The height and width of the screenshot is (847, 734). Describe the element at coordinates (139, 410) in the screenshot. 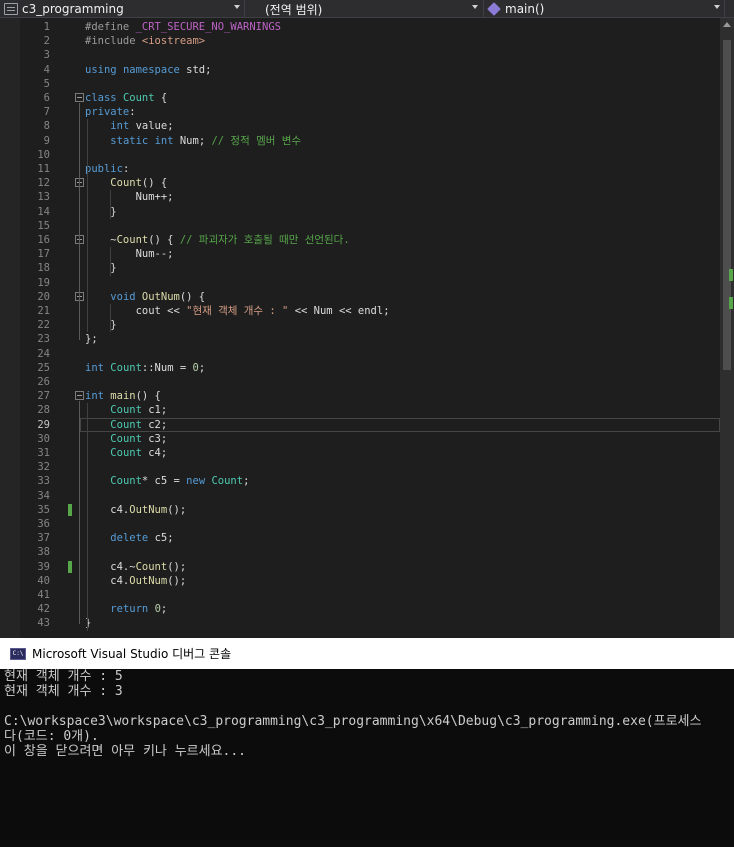

I see `code-text: Count c1;` at that location.